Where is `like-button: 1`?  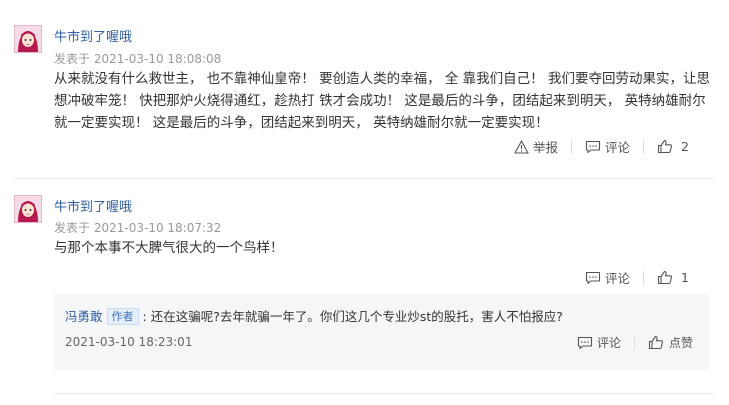 like-button: 1 is located at coordinates (673, 277).